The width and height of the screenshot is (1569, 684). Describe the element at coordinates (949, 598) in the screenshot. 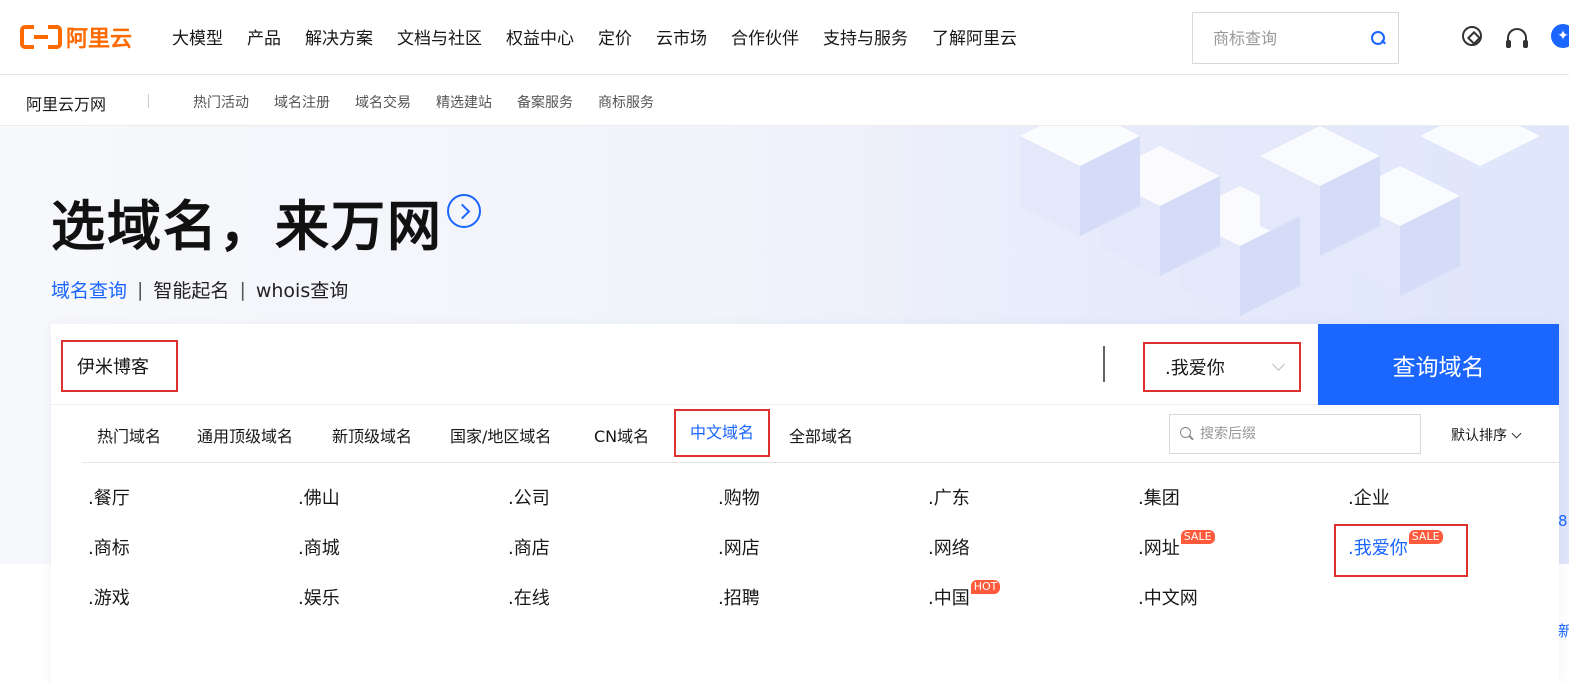

I see `suffix-option-label: .中国` at that location.